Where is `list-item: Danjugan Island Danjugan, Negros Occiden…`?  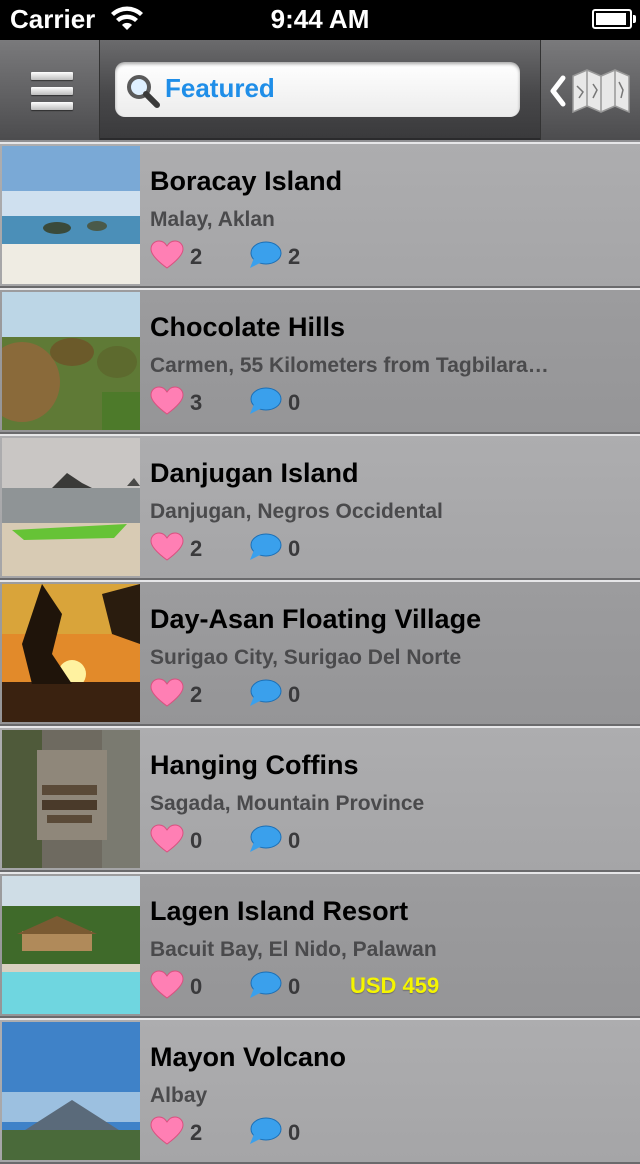
list-item: Danjugan Island Danjugan, Negros Occiden… is located at coordinates (320, 507).